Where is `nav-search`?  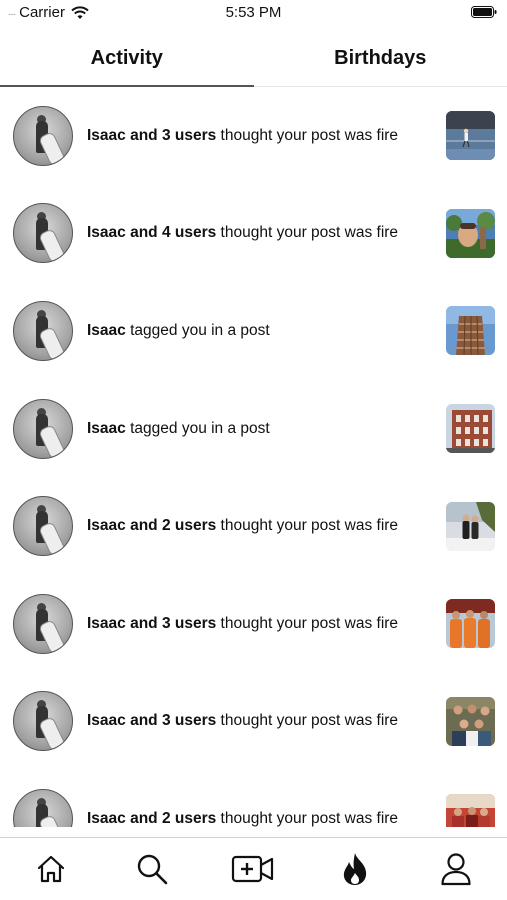 nav-search is located at coordinates (152, 869).